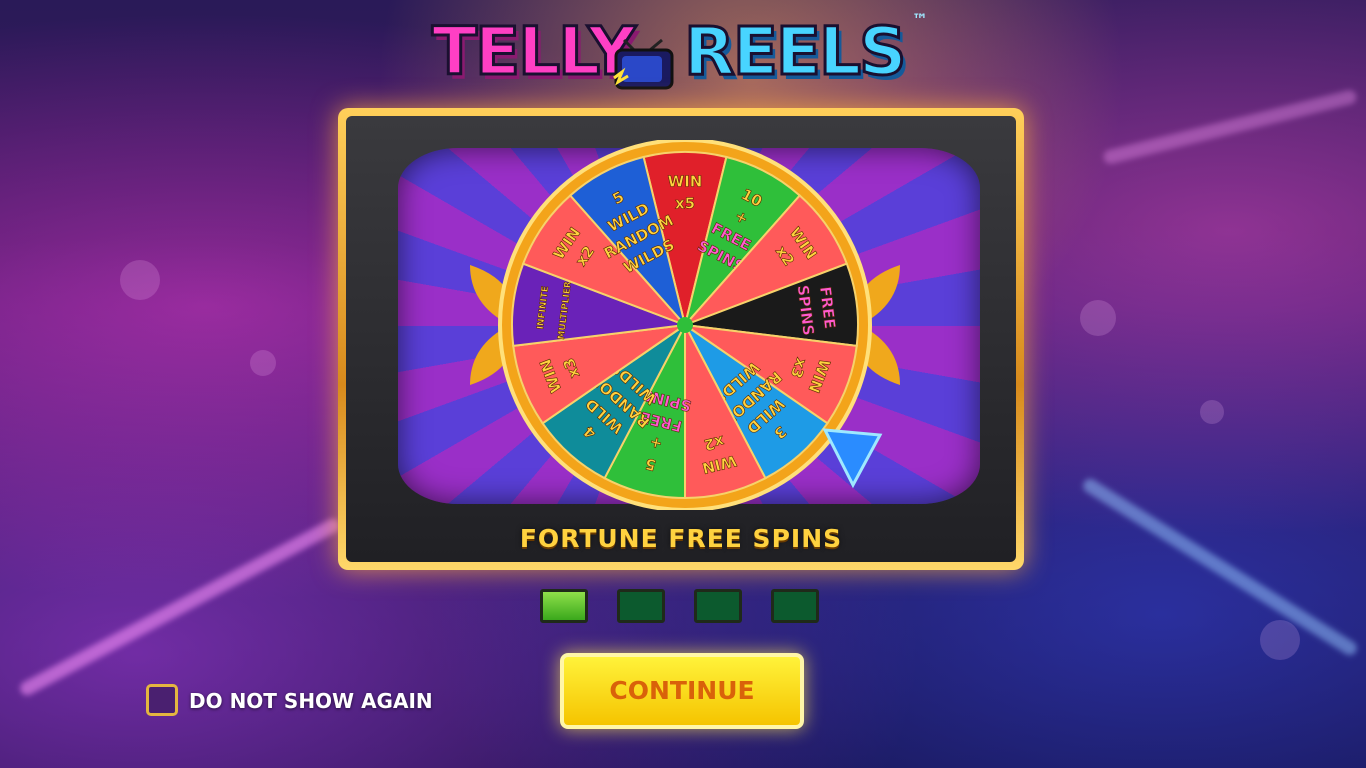 The image size is (1366, 768). What do you see at coordinates (685, 204) in the screenshot?
I see `wheel-segment-label: x5` at bounding box center [685, 204].